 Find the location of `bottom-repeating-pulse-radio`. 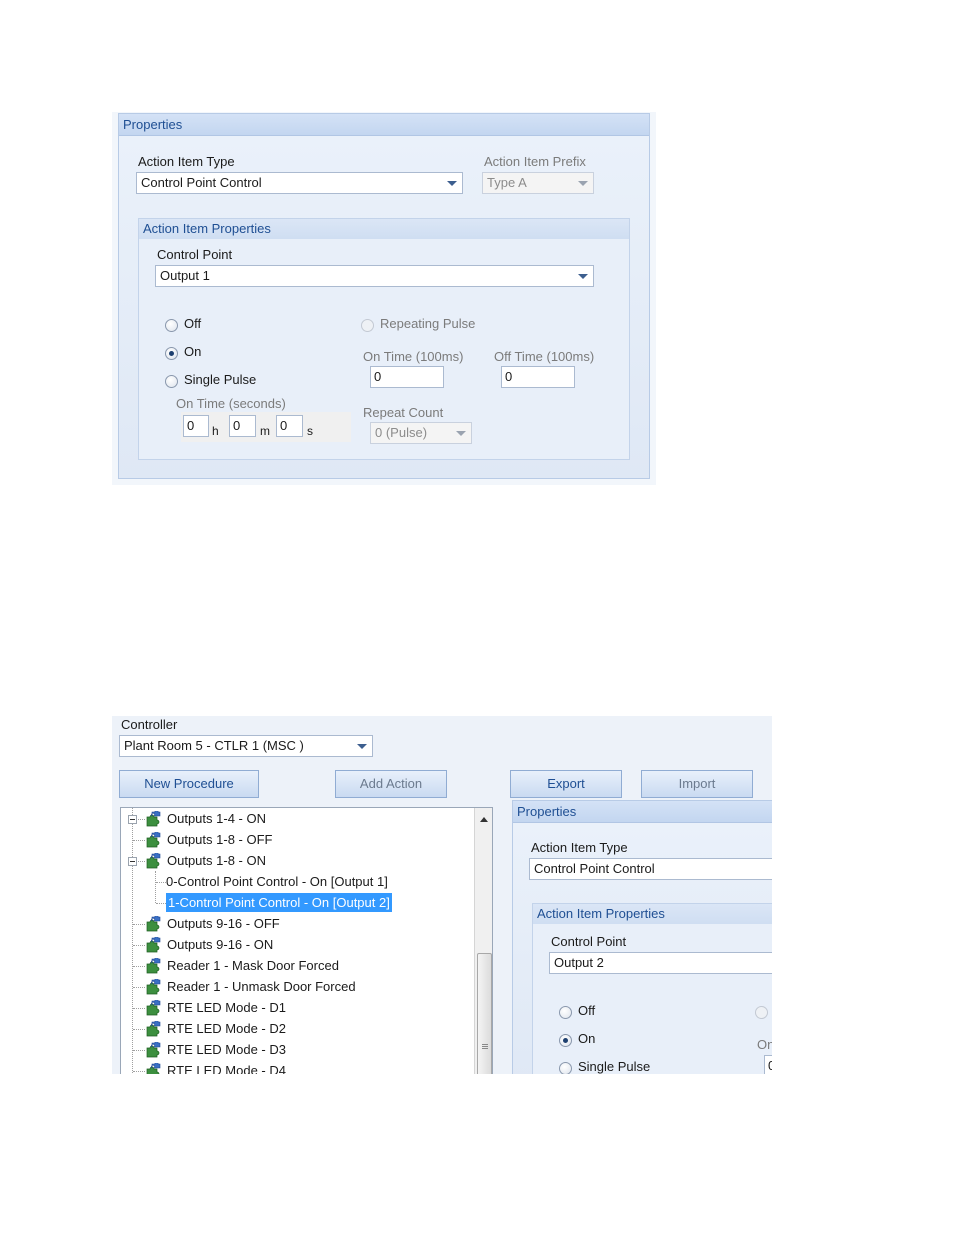

bottom-repeating-pulse-radio is located at coordinates (761, 1012).